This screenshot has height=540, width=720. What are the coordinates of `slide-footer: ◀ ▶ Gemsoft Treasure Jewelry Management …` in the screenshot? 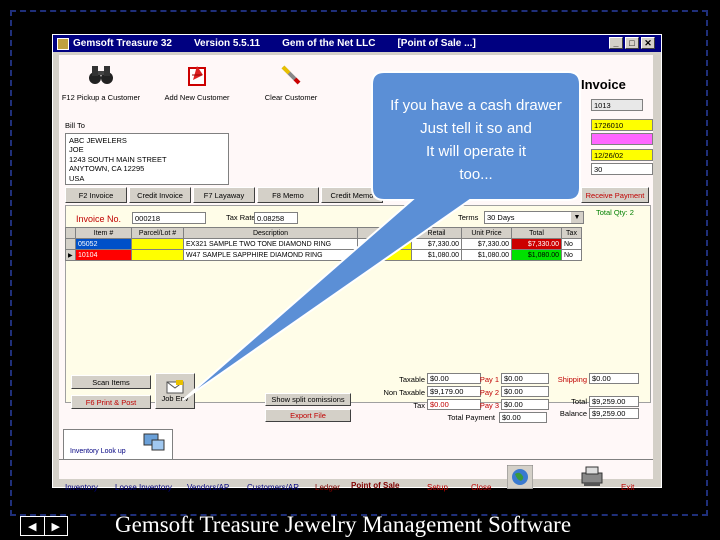 It's located at (360, 523).